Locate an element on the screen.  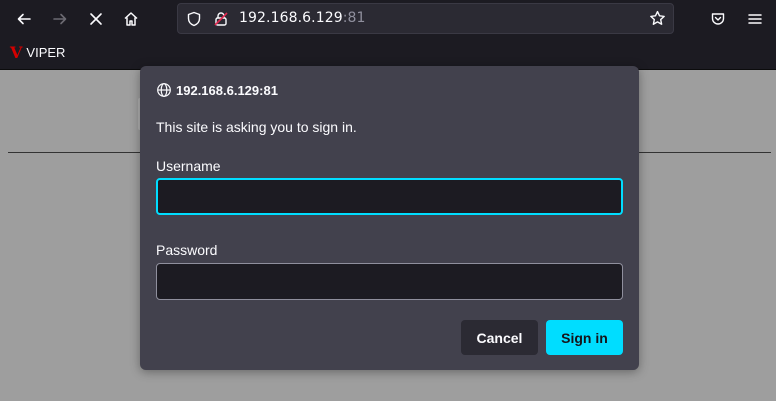
pocket-button is located at coordinates (718, 19).